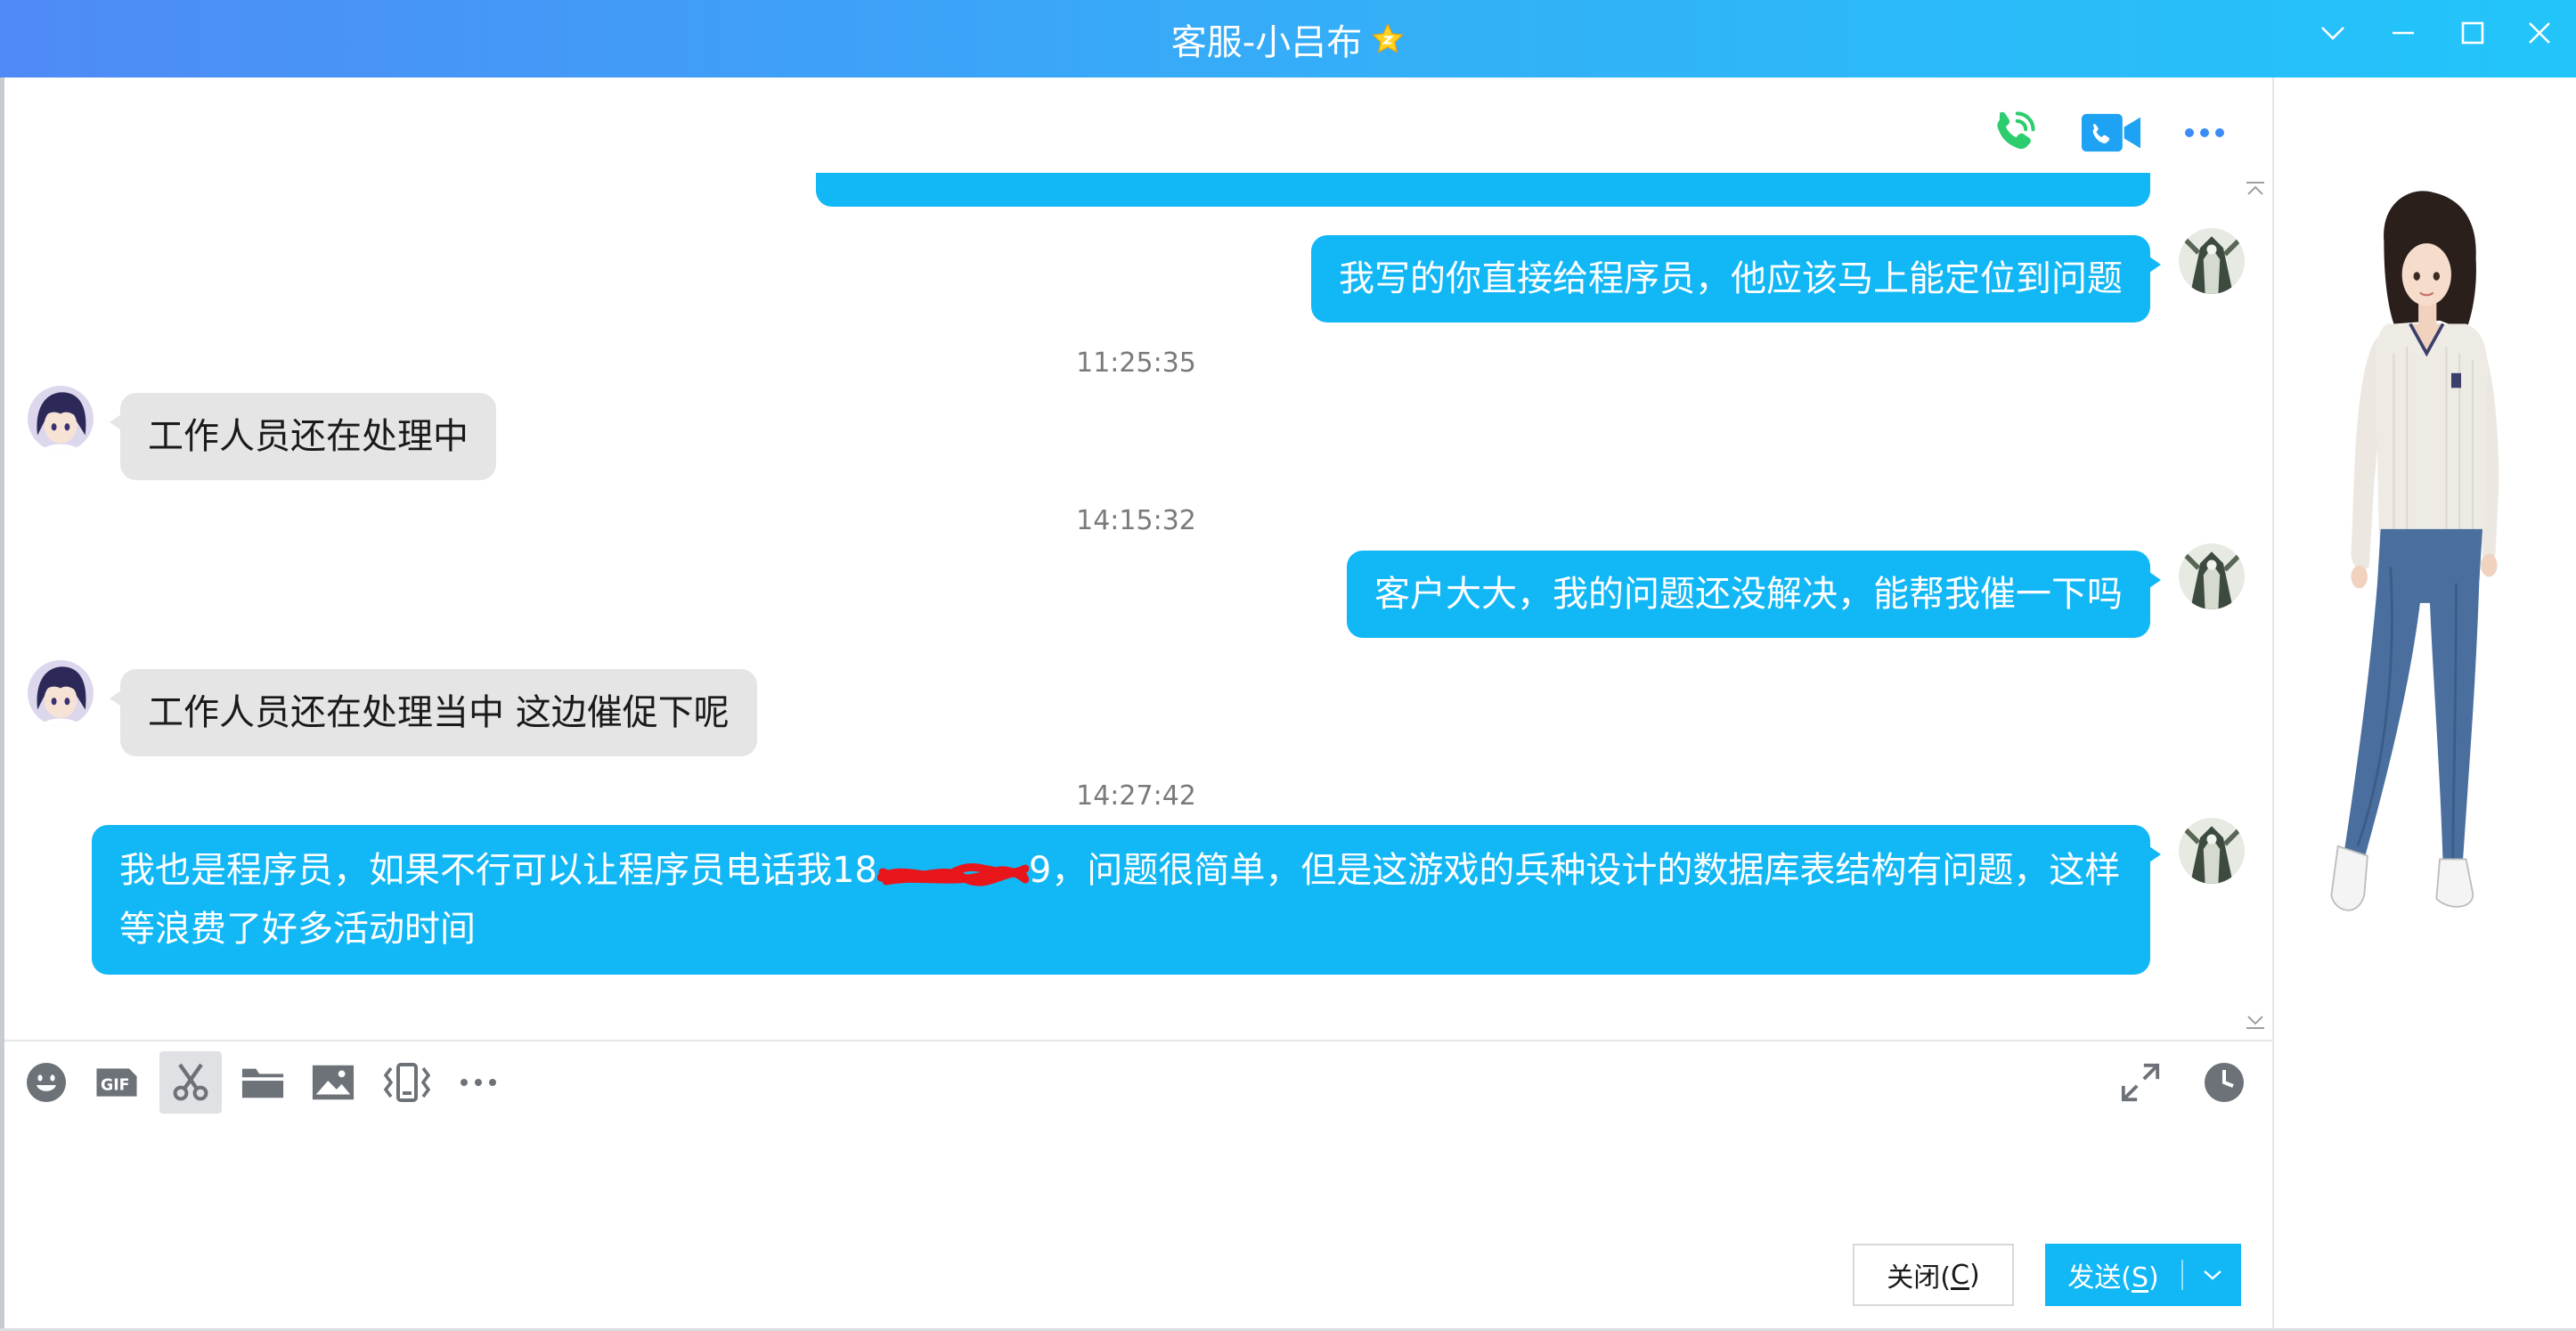 The image size is (2576, 1331). I want to click on vip-star-icon, so click(1388, 39).